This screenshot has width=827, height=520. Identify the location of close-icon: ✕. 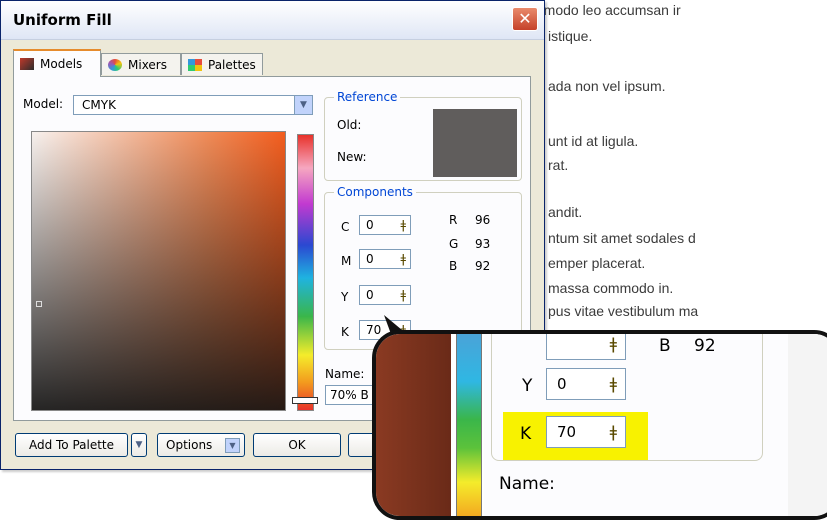
(525, 18).